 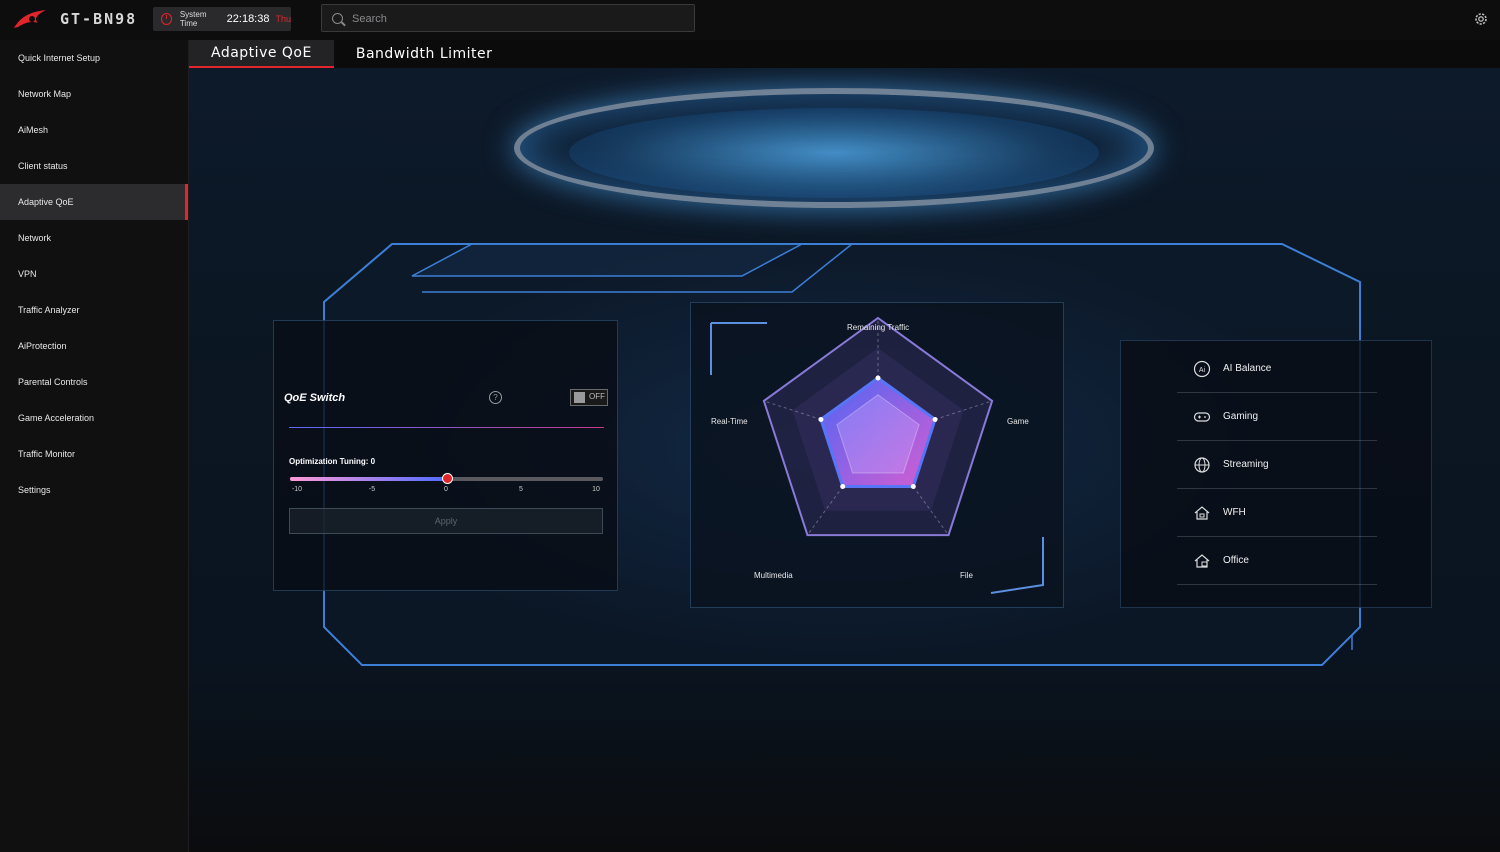 What do you see at coordinates (1277, 417) in the screenshot?
I see `mode-gaming: Gaming` at bounding box center [1277, 417].